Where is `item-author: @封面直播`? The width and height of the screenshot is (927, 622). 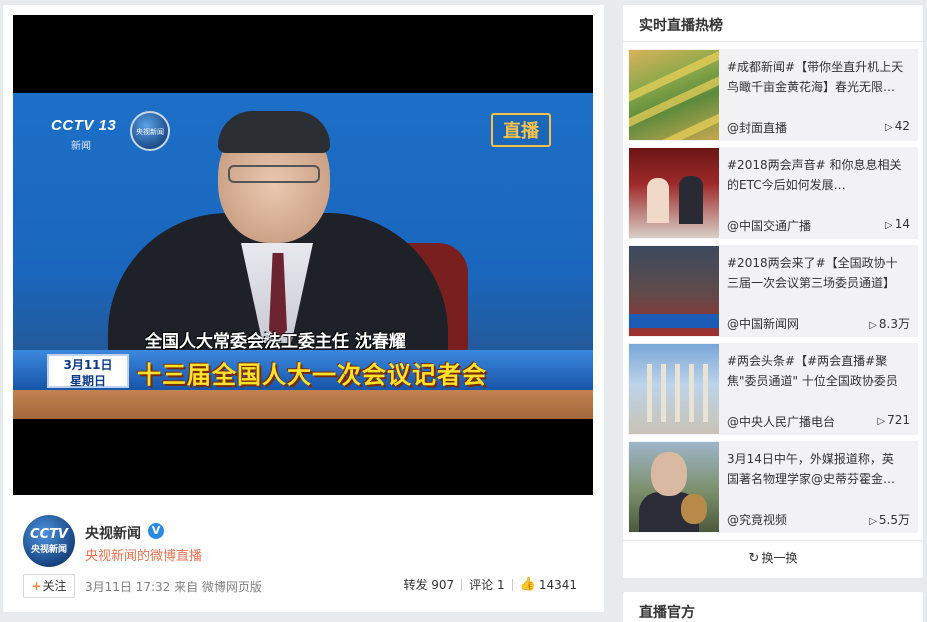
item-author: @封面直播 is located at coordinates (757, 127).